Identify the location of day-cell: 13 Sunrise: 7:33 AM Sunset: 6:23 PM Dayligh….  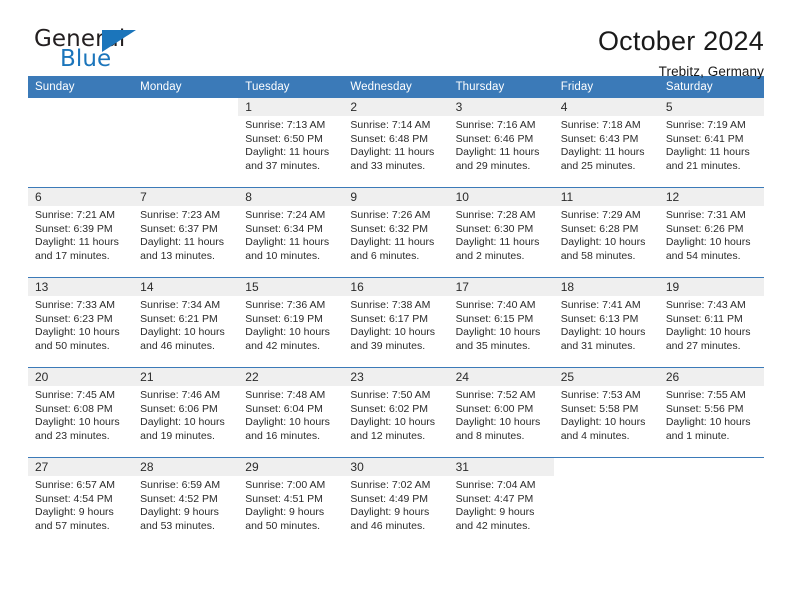
(81, 322).